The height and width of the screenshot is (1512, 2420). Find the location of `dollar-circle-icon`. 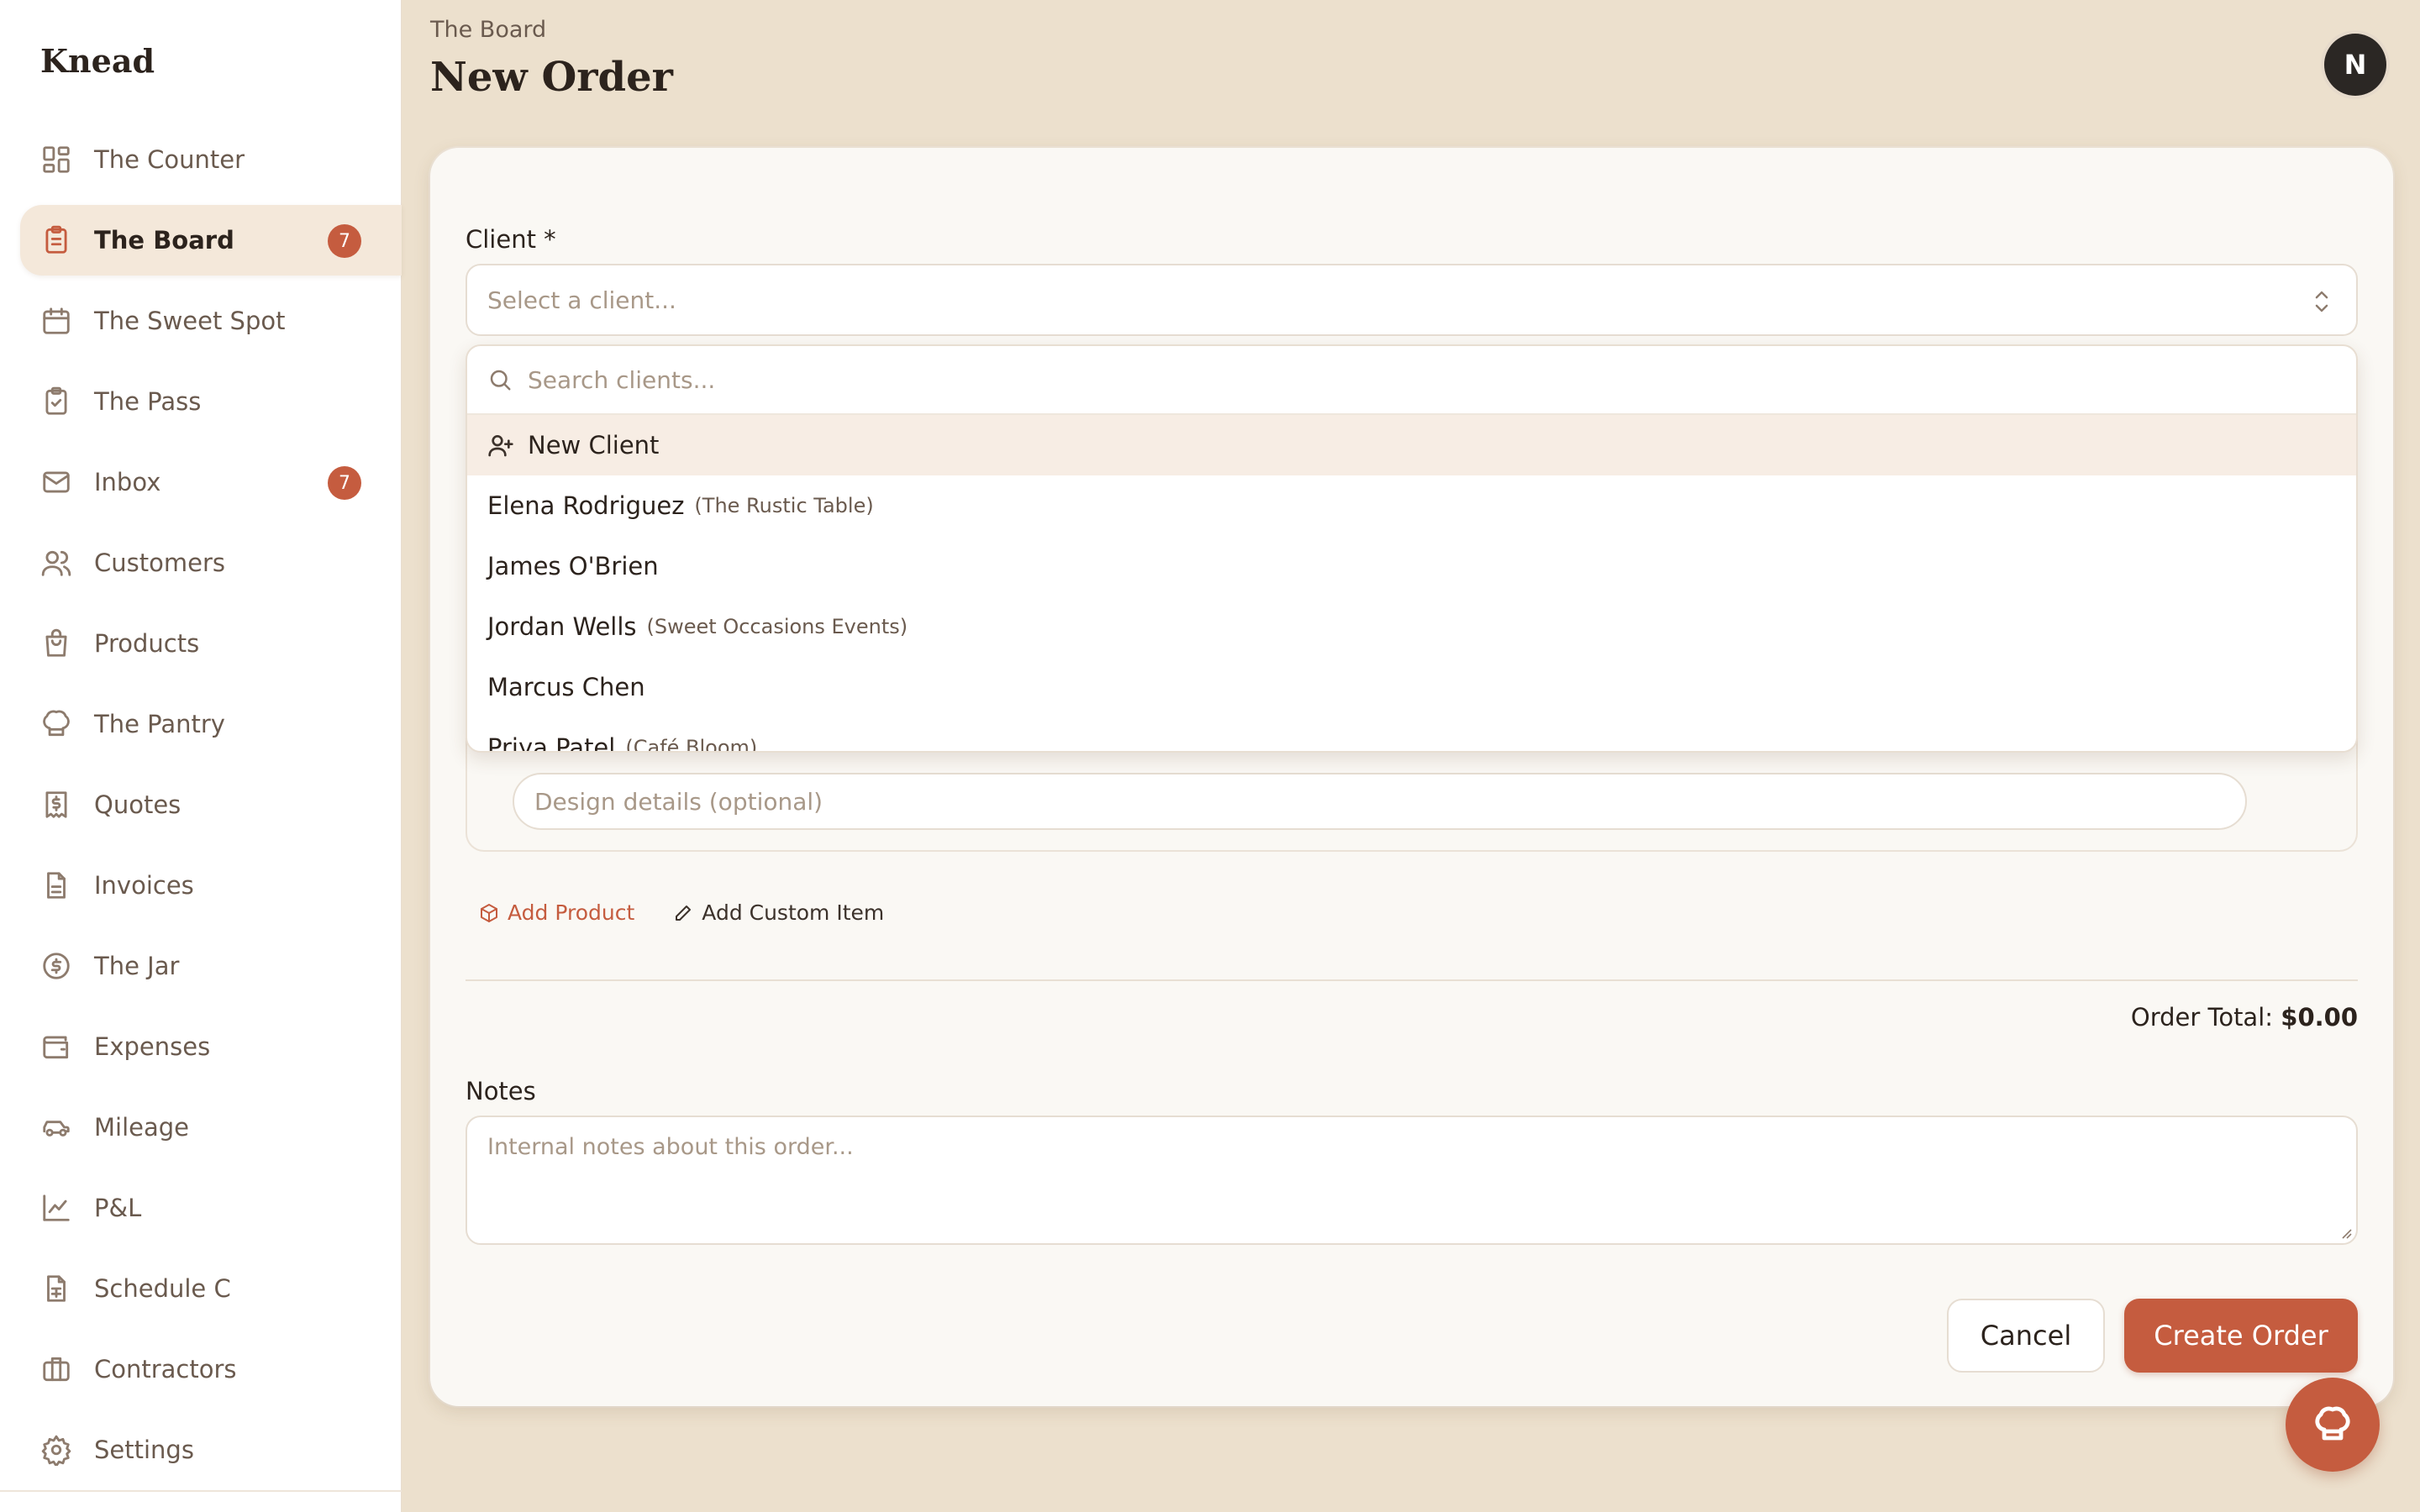

dollar-circle-icon is located at coordinates (56, 966).